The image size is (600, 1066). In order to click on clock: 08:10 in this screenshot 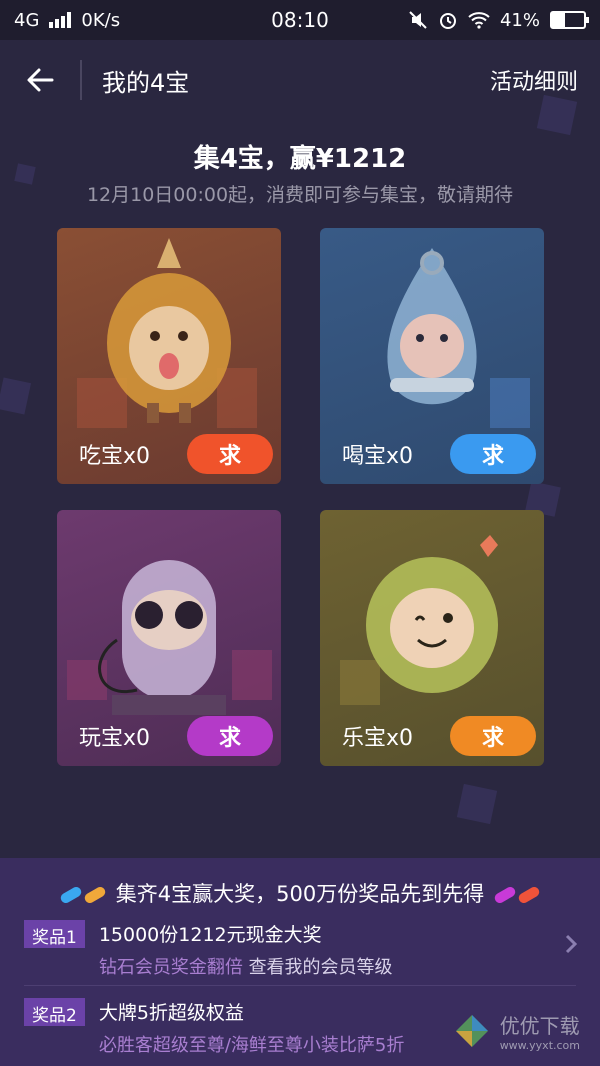, I will do `click(300, 20)`.